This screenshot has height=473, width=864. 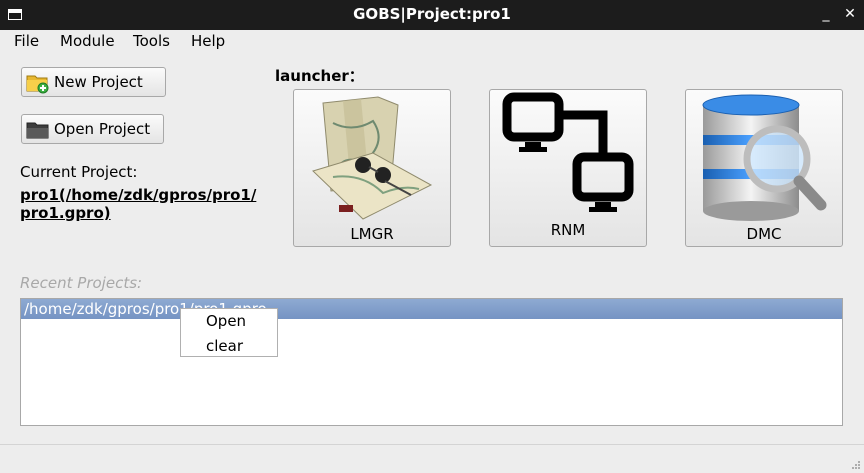 I want to click on current-project-path-line1: pro1(/home/zdk/gpros/pro1/, so click(x=138, y=195).